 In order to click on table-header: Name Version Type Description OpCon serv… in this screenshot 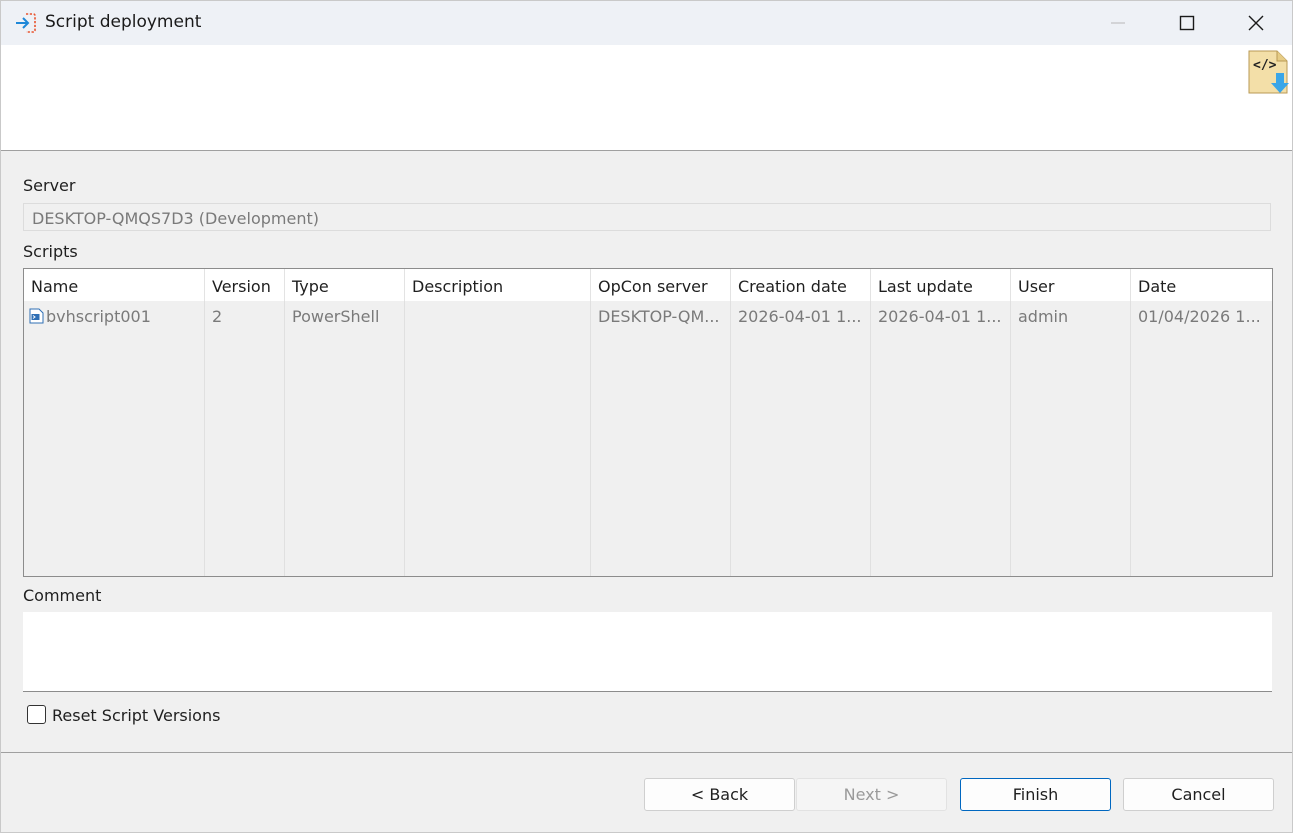, I will do `click(648, 285)`.